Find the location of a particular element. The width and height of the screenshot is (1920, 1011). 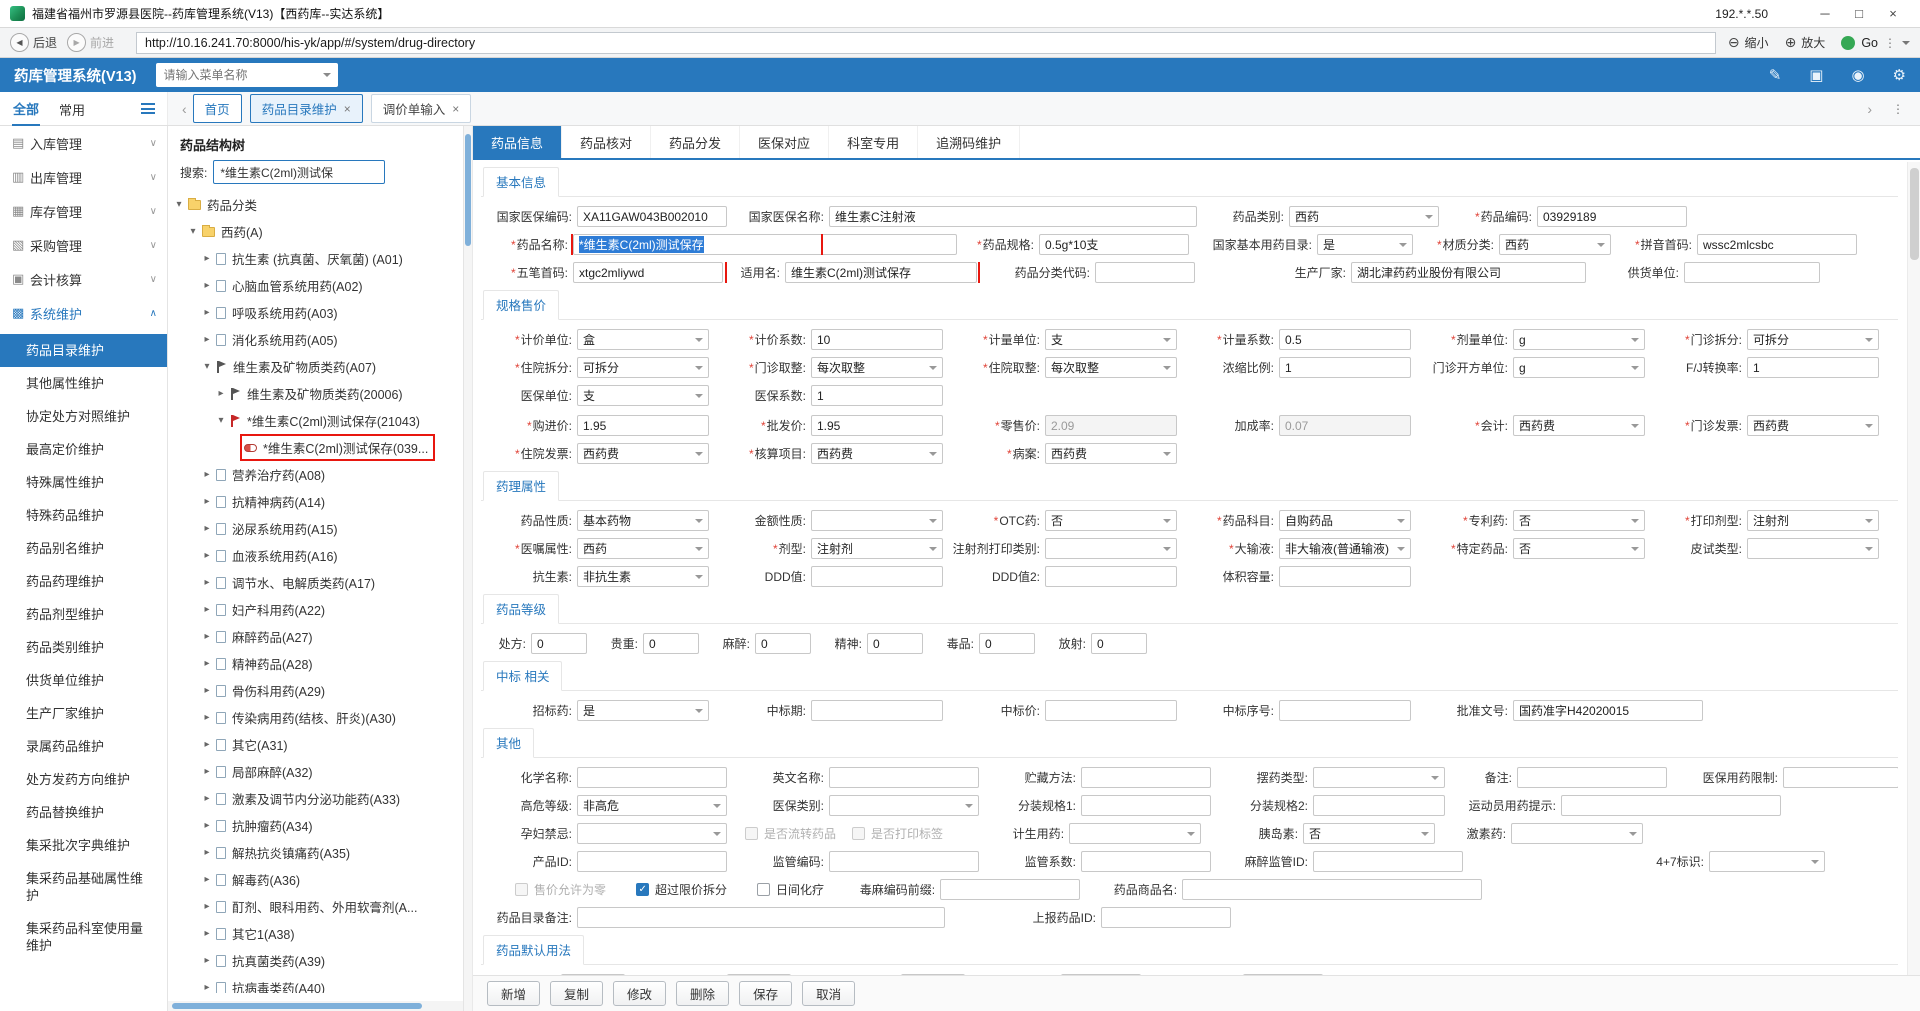

modify-button: 修改 is located at coordinates (640, 993).